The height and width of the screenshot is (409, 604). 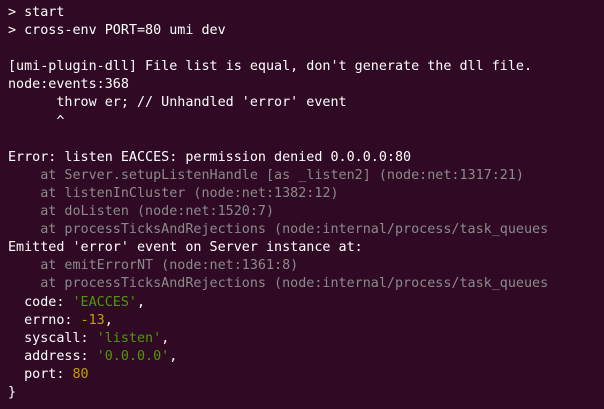 What do you see at coordinates (117, 31) in the screenshot?
I see `terminal-text-segment: > cross-env PORT=80 umi dev` at bounding box center [117, 31].